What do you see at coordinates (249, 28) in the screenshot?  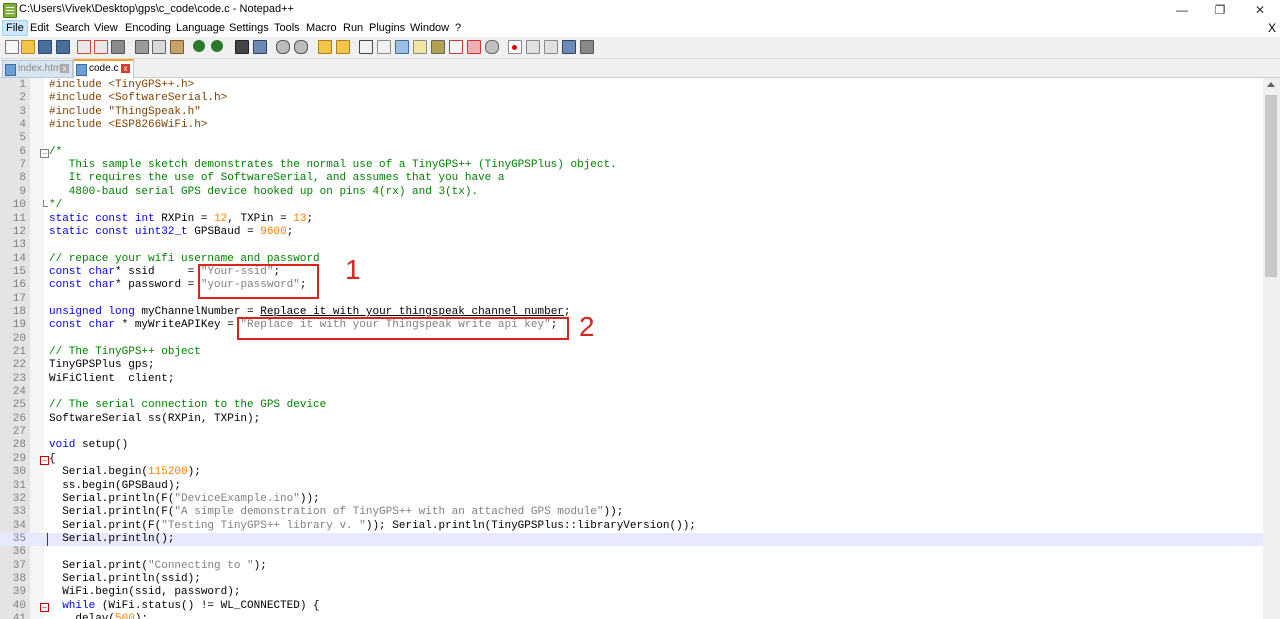 I see `menu-settings: Settings` at bounding box center [249, 28].